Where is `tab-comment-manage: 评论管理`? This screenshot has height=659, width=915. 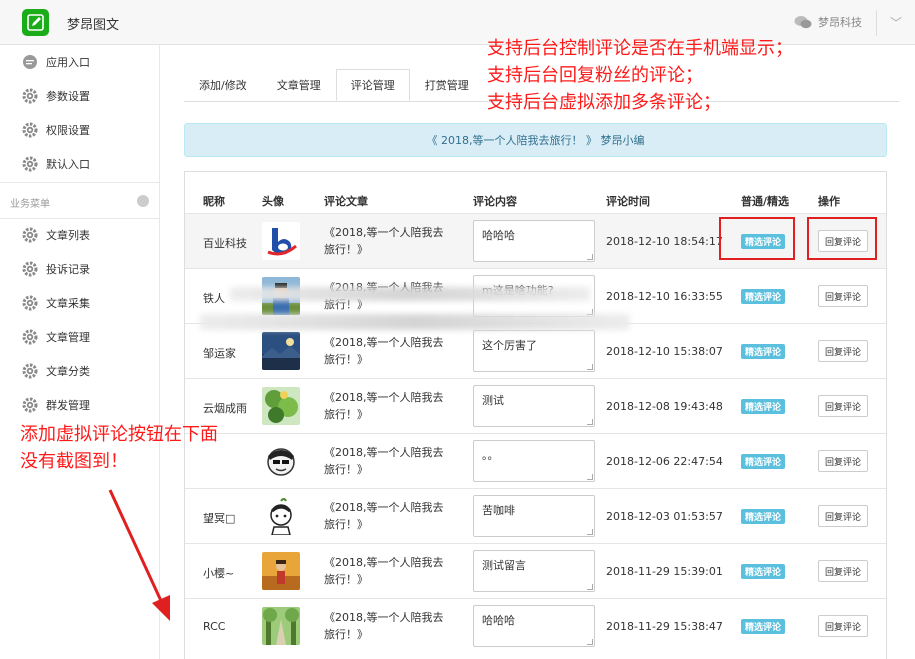 tab-comment-manage: 评论管理 is located at coordinates (372, 85).